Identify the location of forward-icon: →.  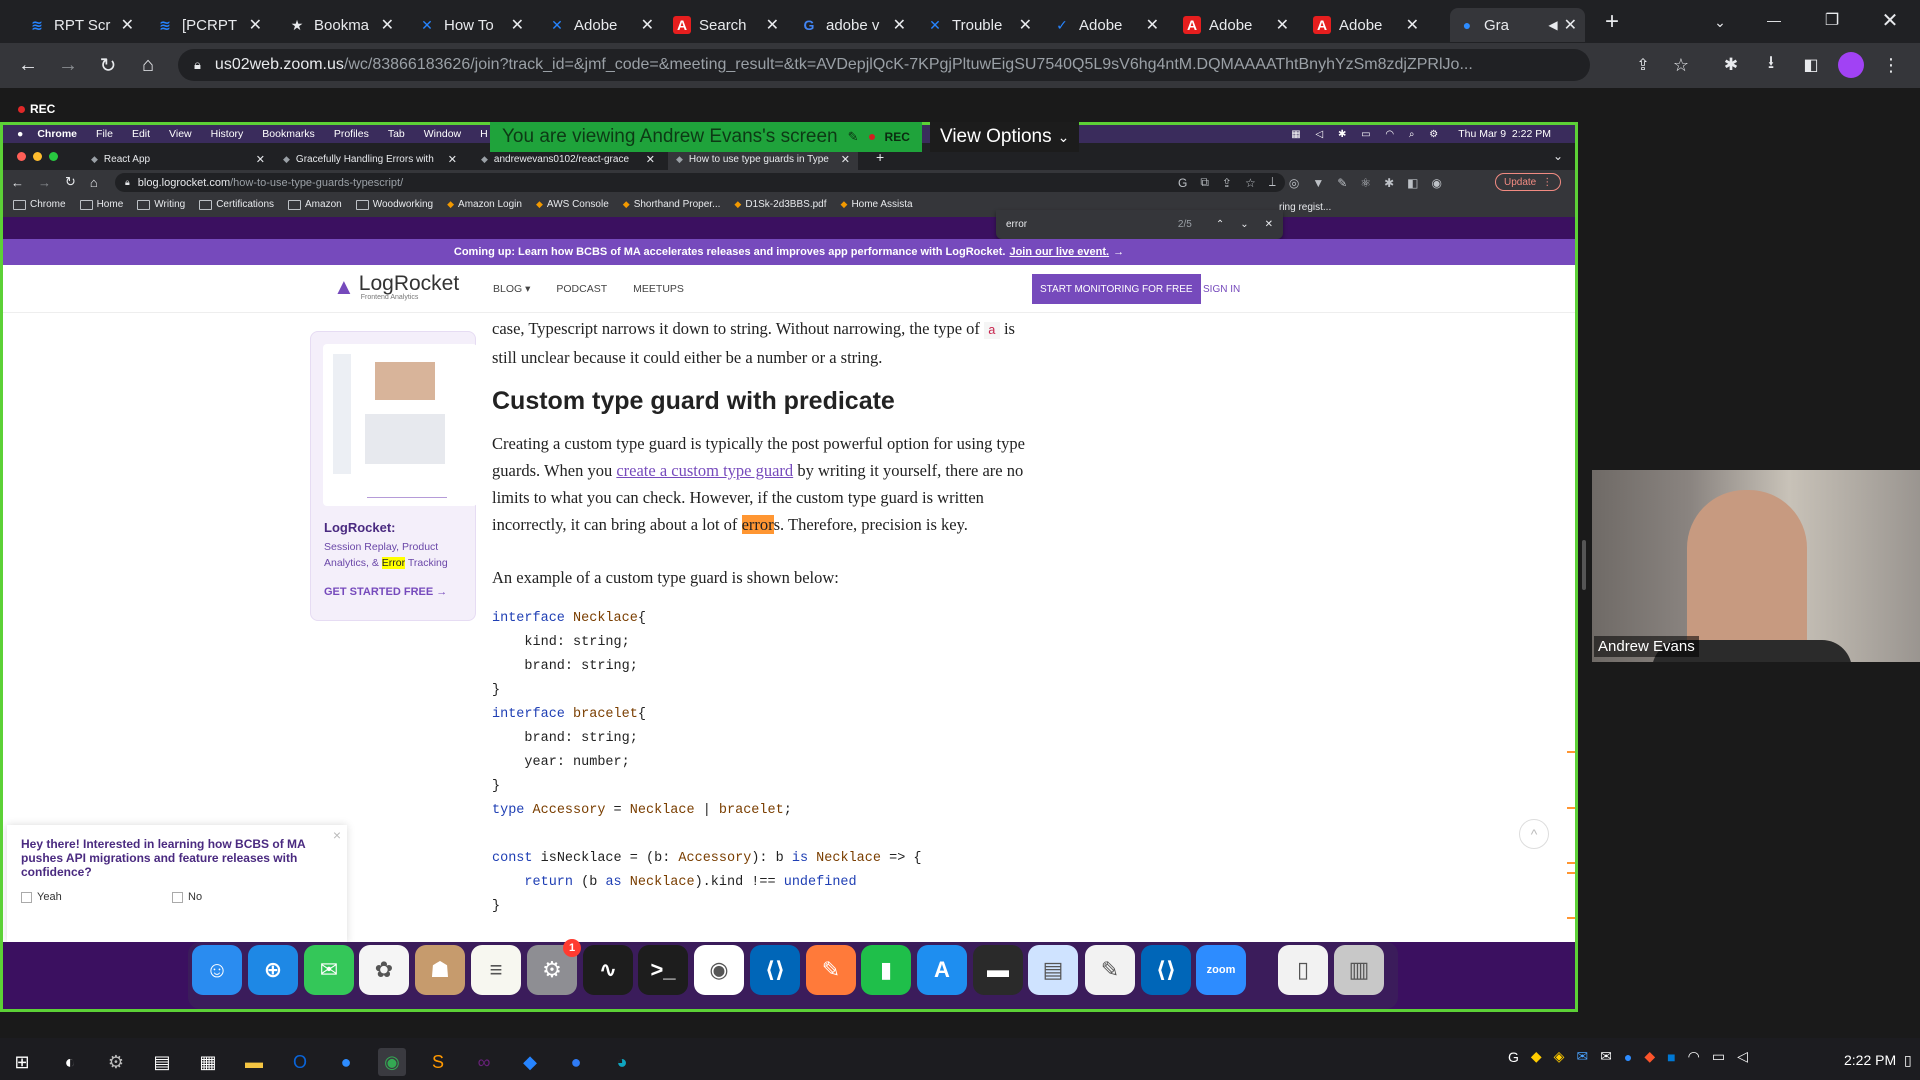
(68, 65).